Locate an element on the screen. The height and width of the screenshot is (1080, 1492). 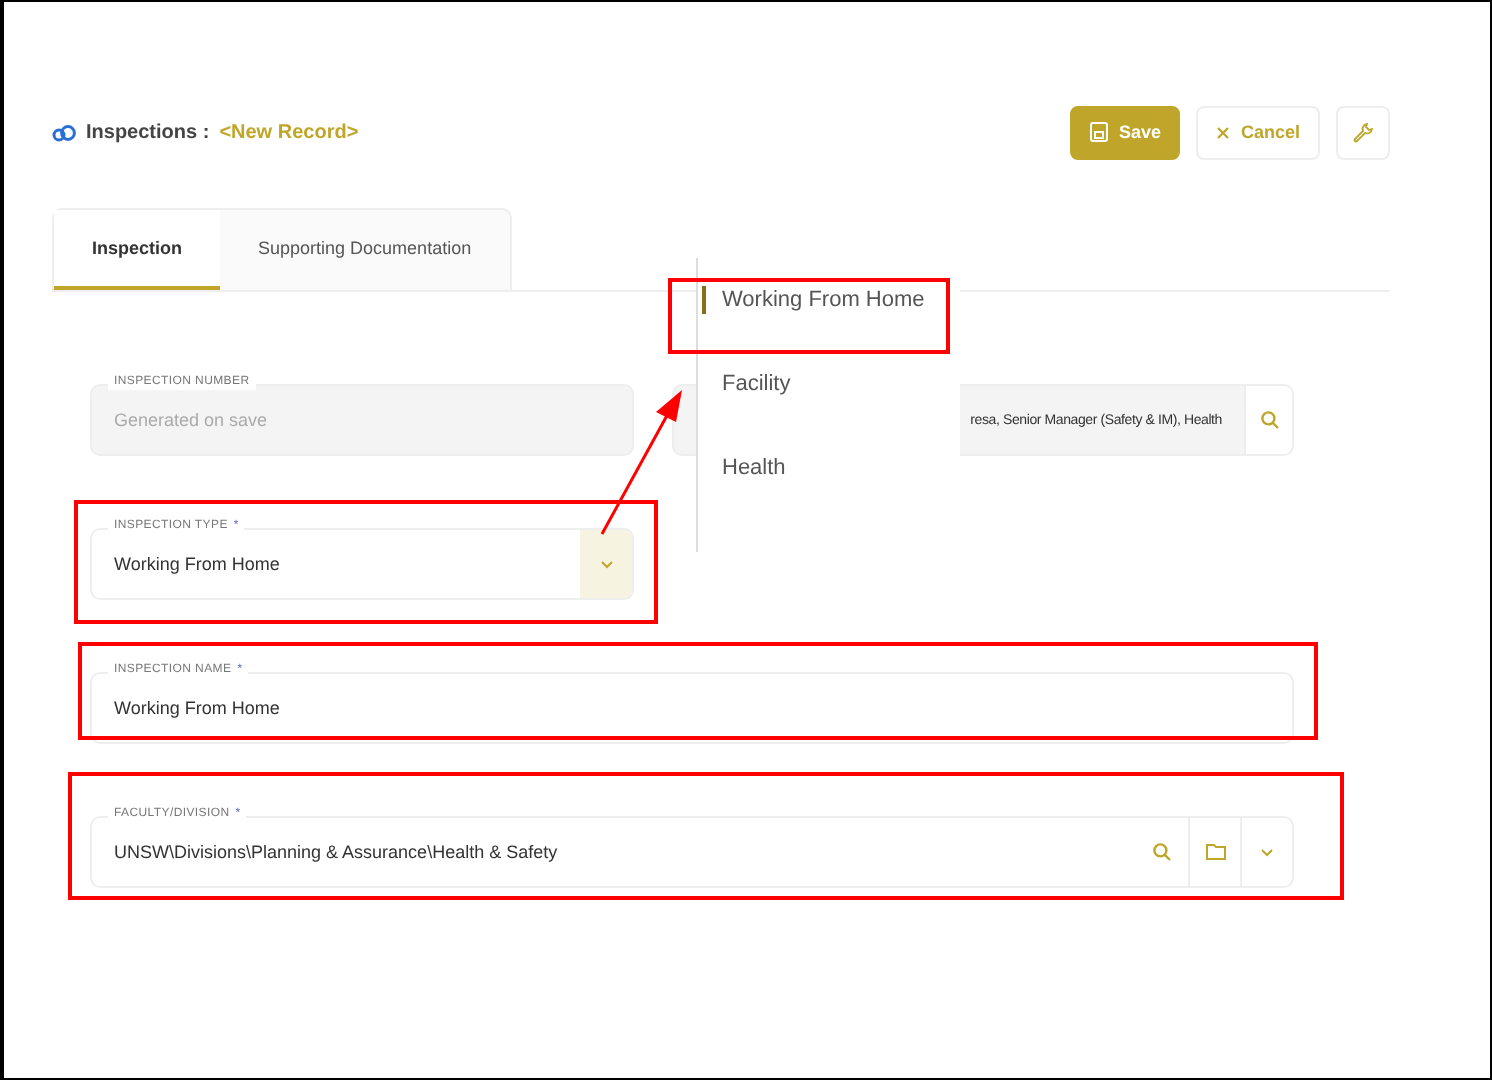
search-button is located at coordinates (1268, 420).